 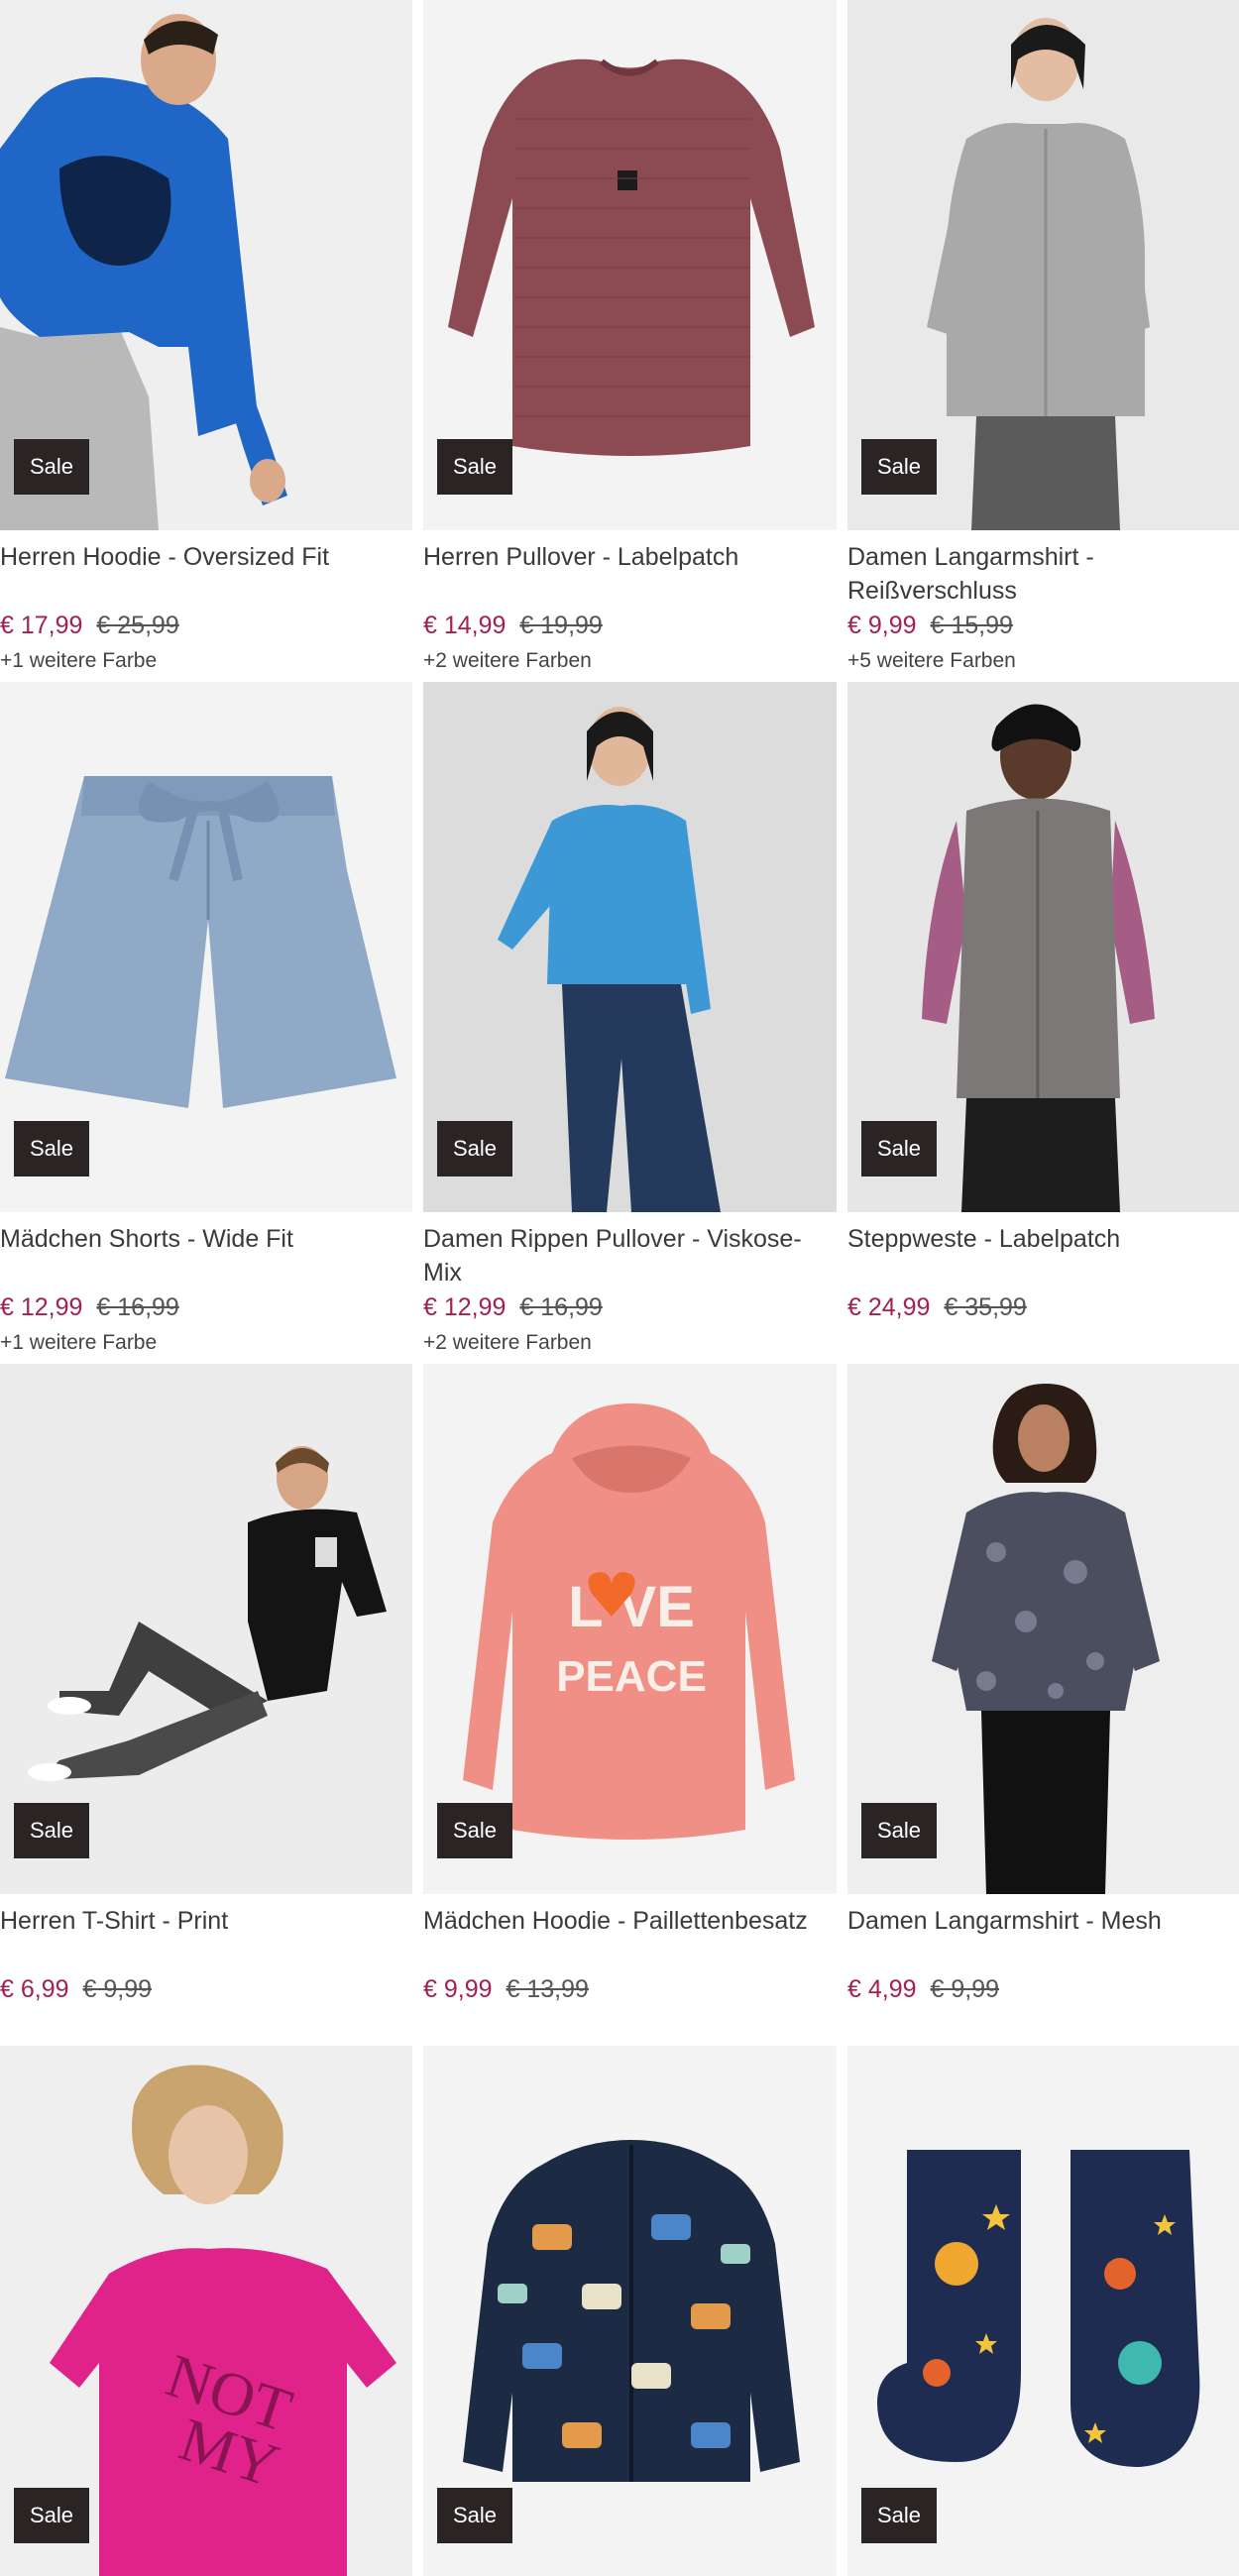 I want to click on price-row: € 9,99 € 15,99, so click(x=930, y=625).